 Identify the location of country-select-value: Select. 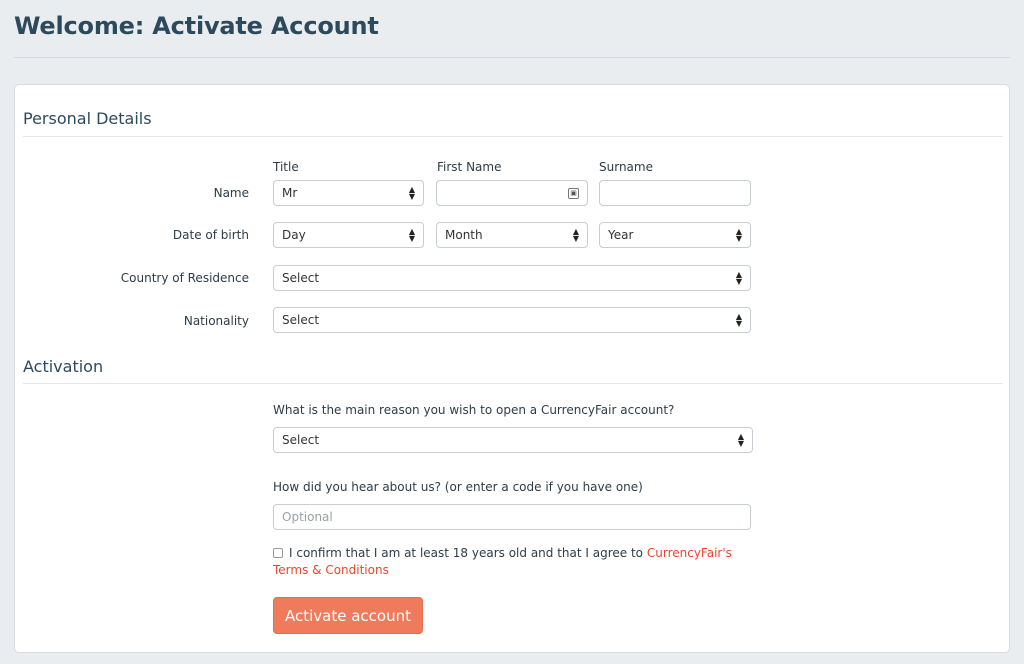
(301, 278).